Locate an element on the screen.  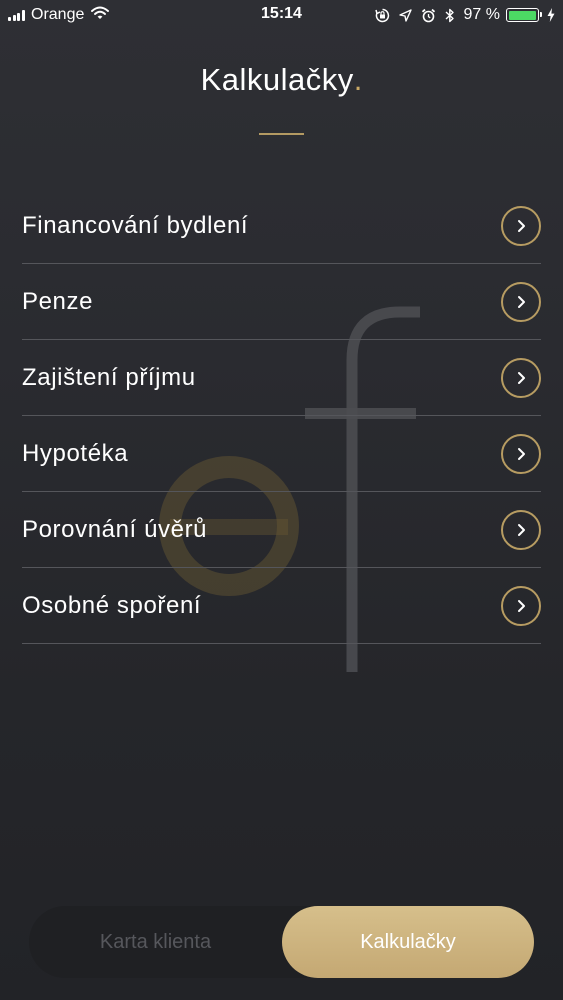
alarm-icon is located at coordinates (428, 15).